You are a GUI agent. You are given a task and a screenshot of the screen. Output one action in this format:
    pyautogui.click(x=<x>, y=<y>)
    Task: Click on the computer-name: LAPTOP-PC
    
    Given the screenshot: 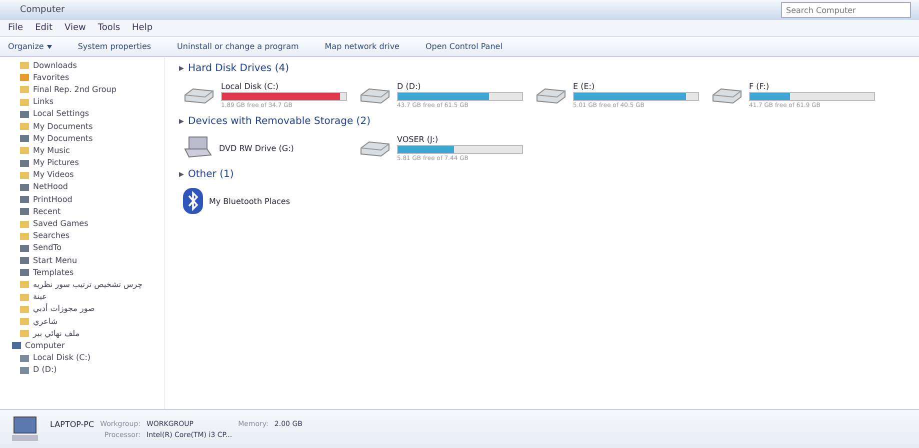 What is the action you would take?
    pyautogui.click(x=72, y=424)
    